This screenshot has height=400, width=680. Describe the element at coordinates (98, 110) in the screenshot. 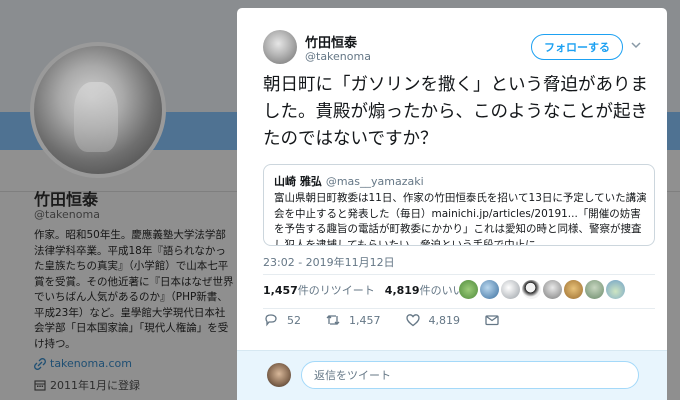

I see `profile-avatar` at that location.